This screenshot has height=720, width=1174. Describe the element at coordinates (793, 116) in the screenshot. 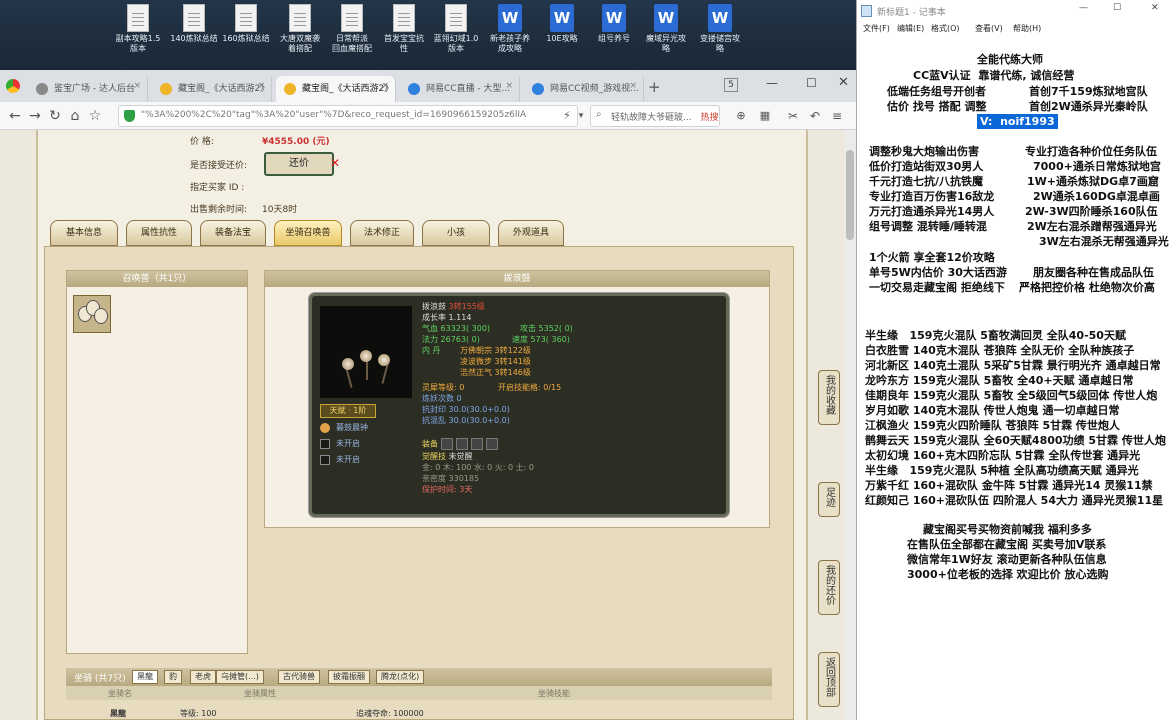

I see `scissors-icon: ✂` at that location.